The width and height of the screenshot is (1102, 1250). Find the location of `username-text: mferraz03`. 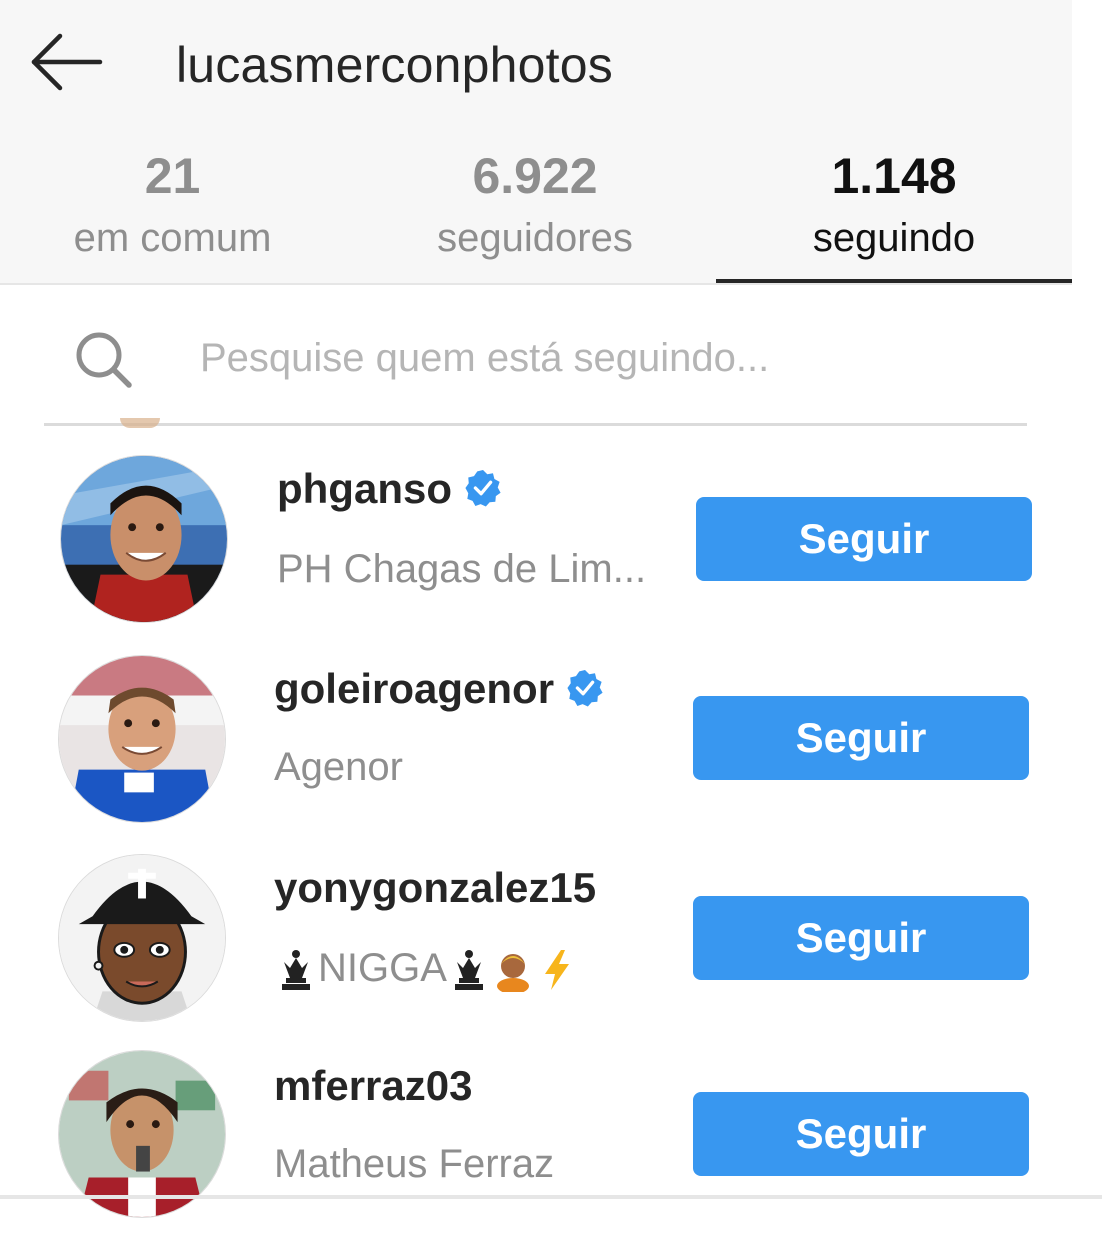

username-text: mferraz03 is located at coordinates (373, 1085).